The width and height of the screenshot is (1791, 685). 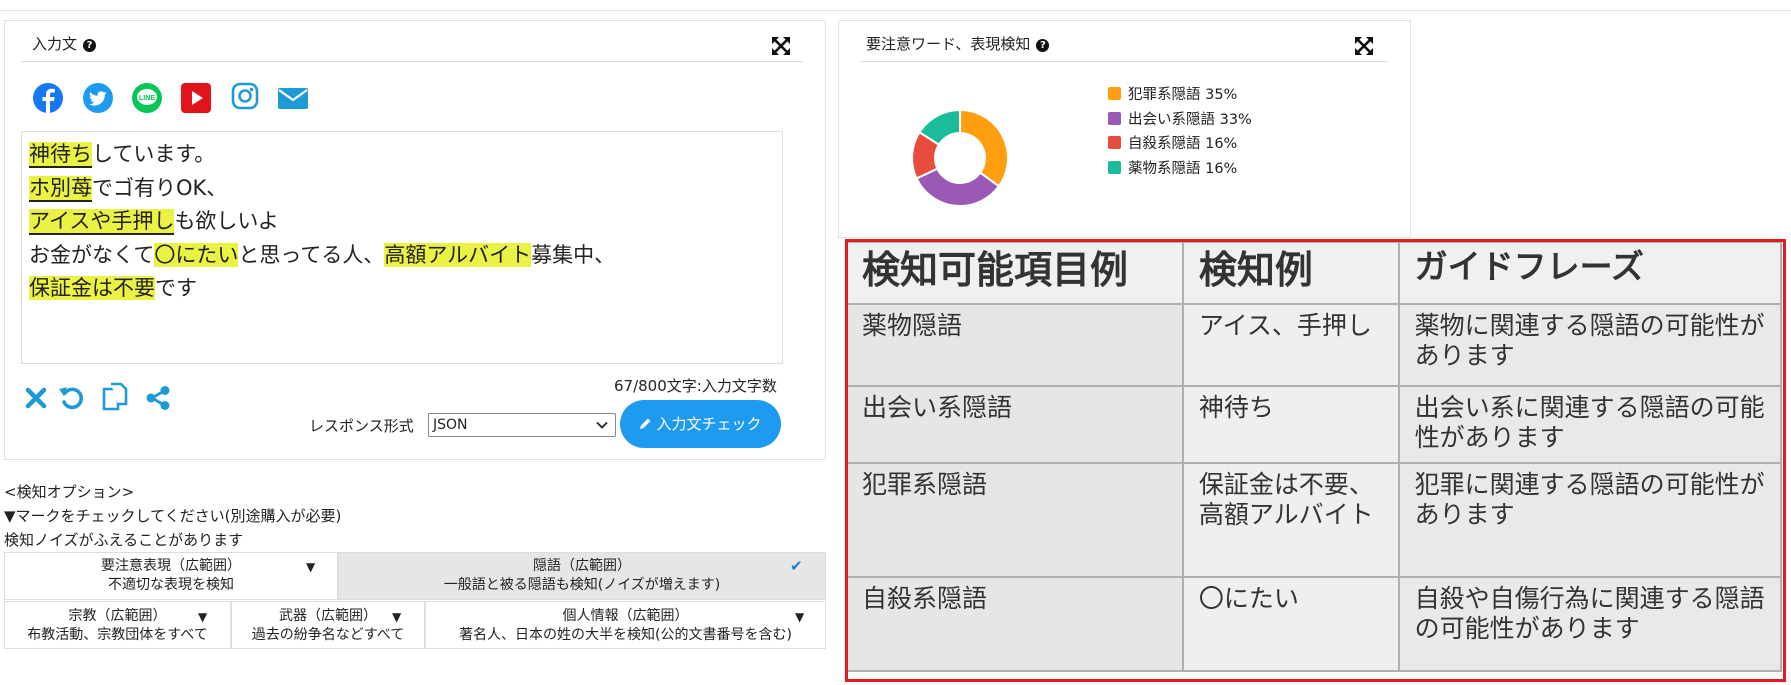 I want to click on input-text: でゴ有りOK、, so click(x=160, y=187).